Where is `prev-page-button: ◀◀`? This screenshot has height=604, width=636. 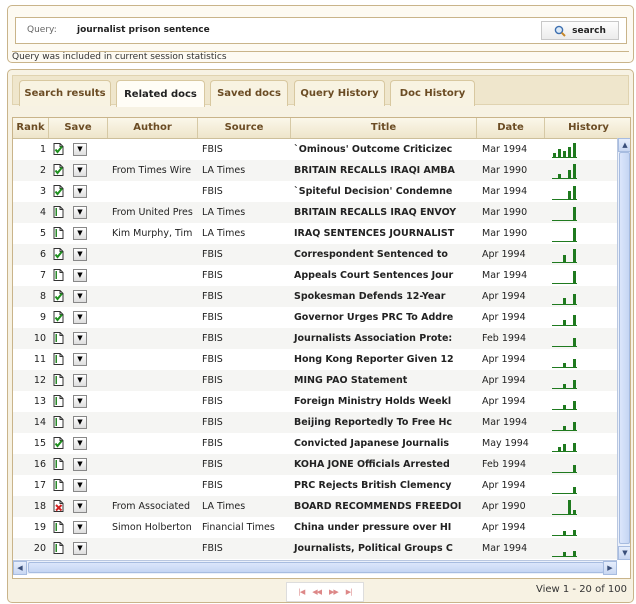 prev-page-button: ◀◀ is located at coordinates (317, 592).